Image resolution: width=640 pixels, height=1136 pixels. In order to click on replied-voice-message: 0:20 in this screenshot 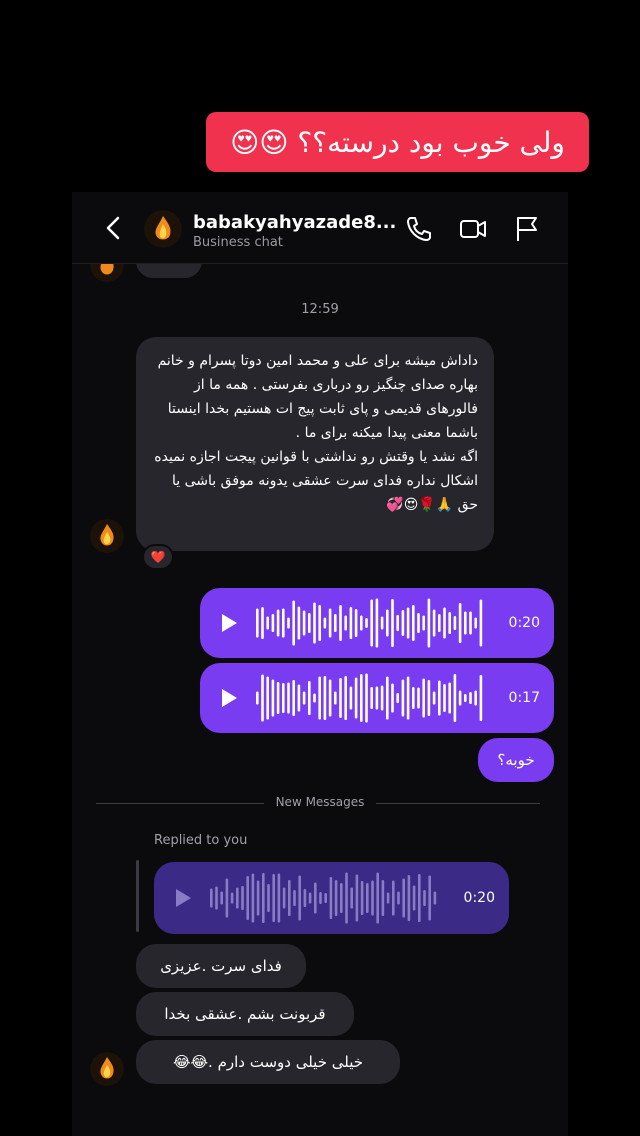, I will do `click(331, 898)`.